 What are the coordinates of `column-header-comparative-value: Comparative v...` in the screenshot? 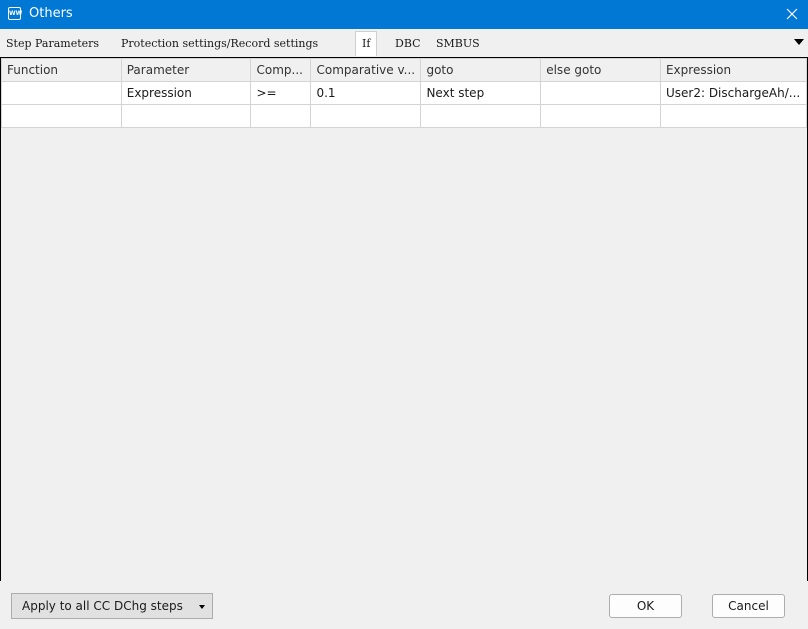 It's located at (366, 70).